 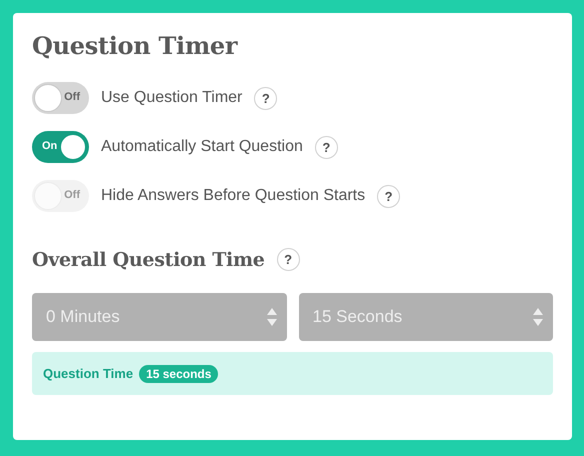 What do you see at coordinates (148, 259) in the screenshot?
I see `section-title: Overall Question Time` at bounding box center [148, 259].